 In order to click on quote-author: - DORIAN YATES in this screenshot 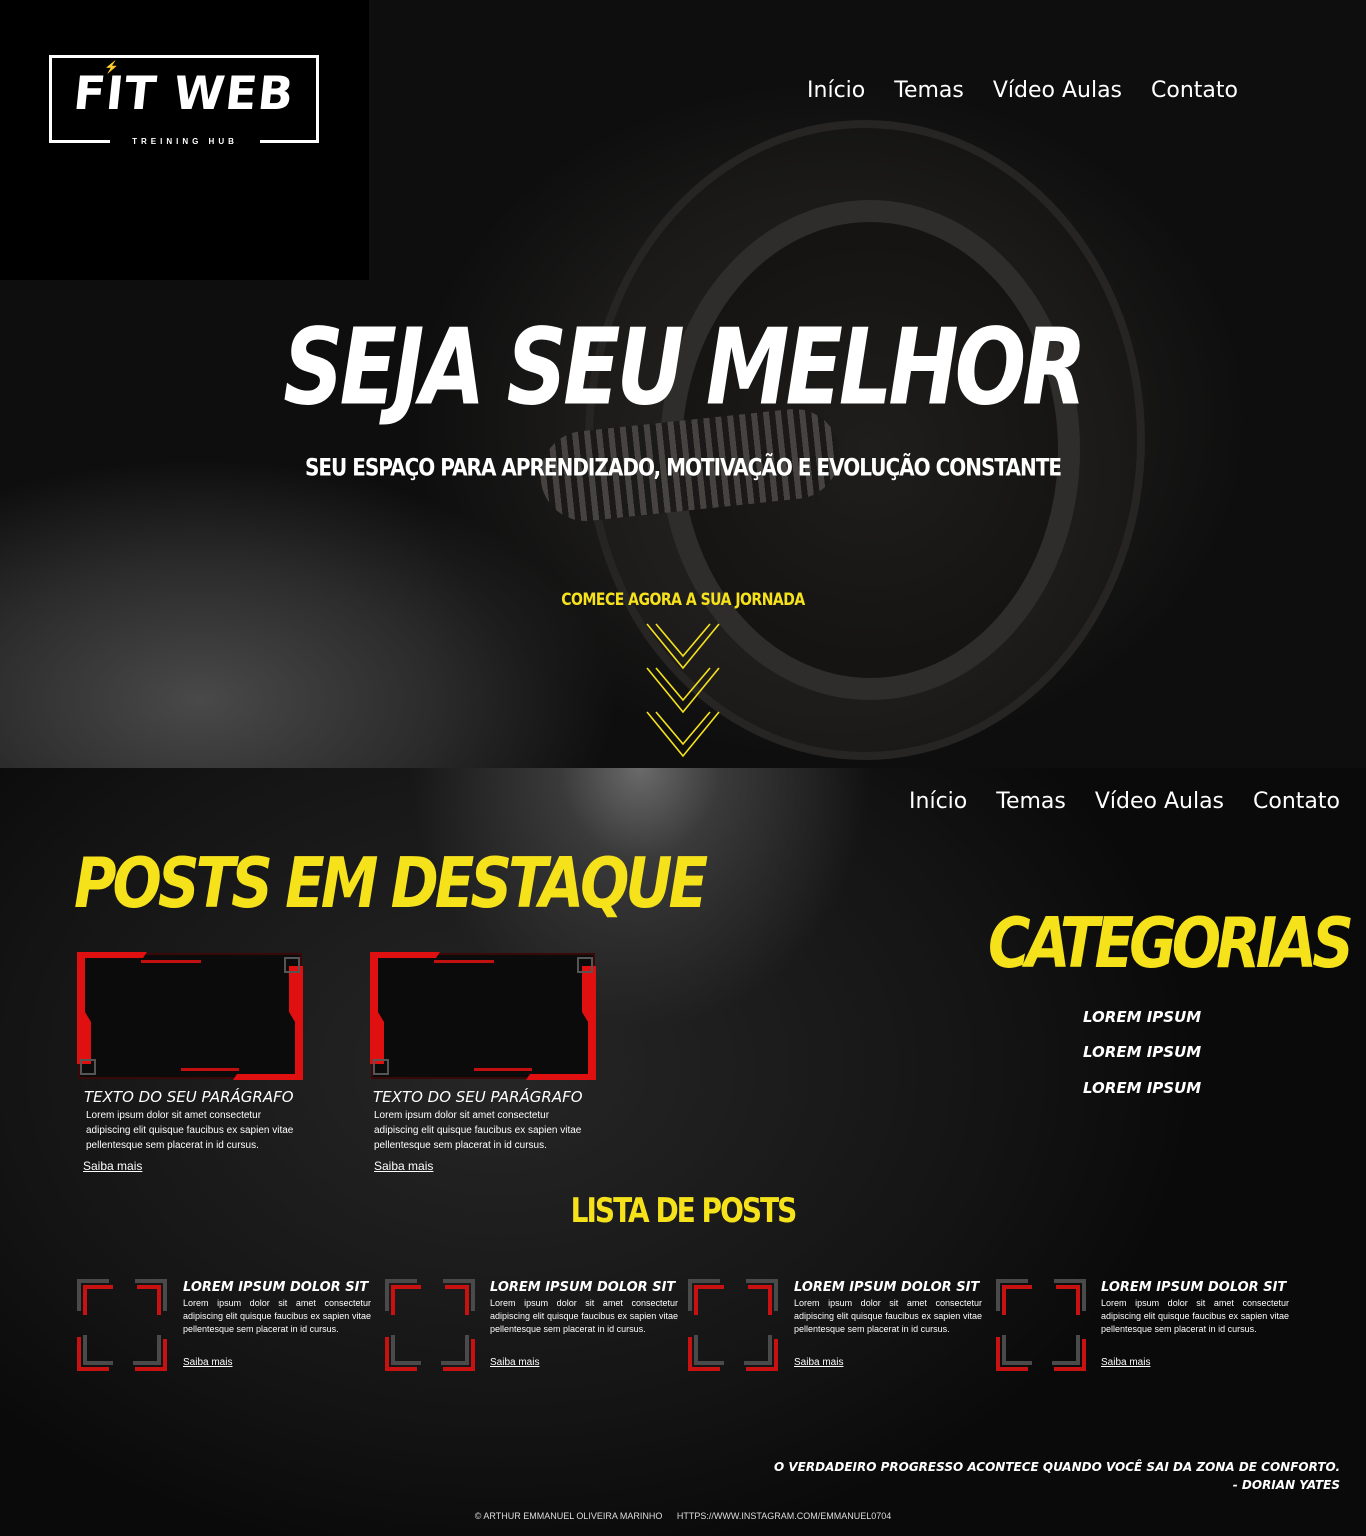, I will do `click(1286, 1485)`.